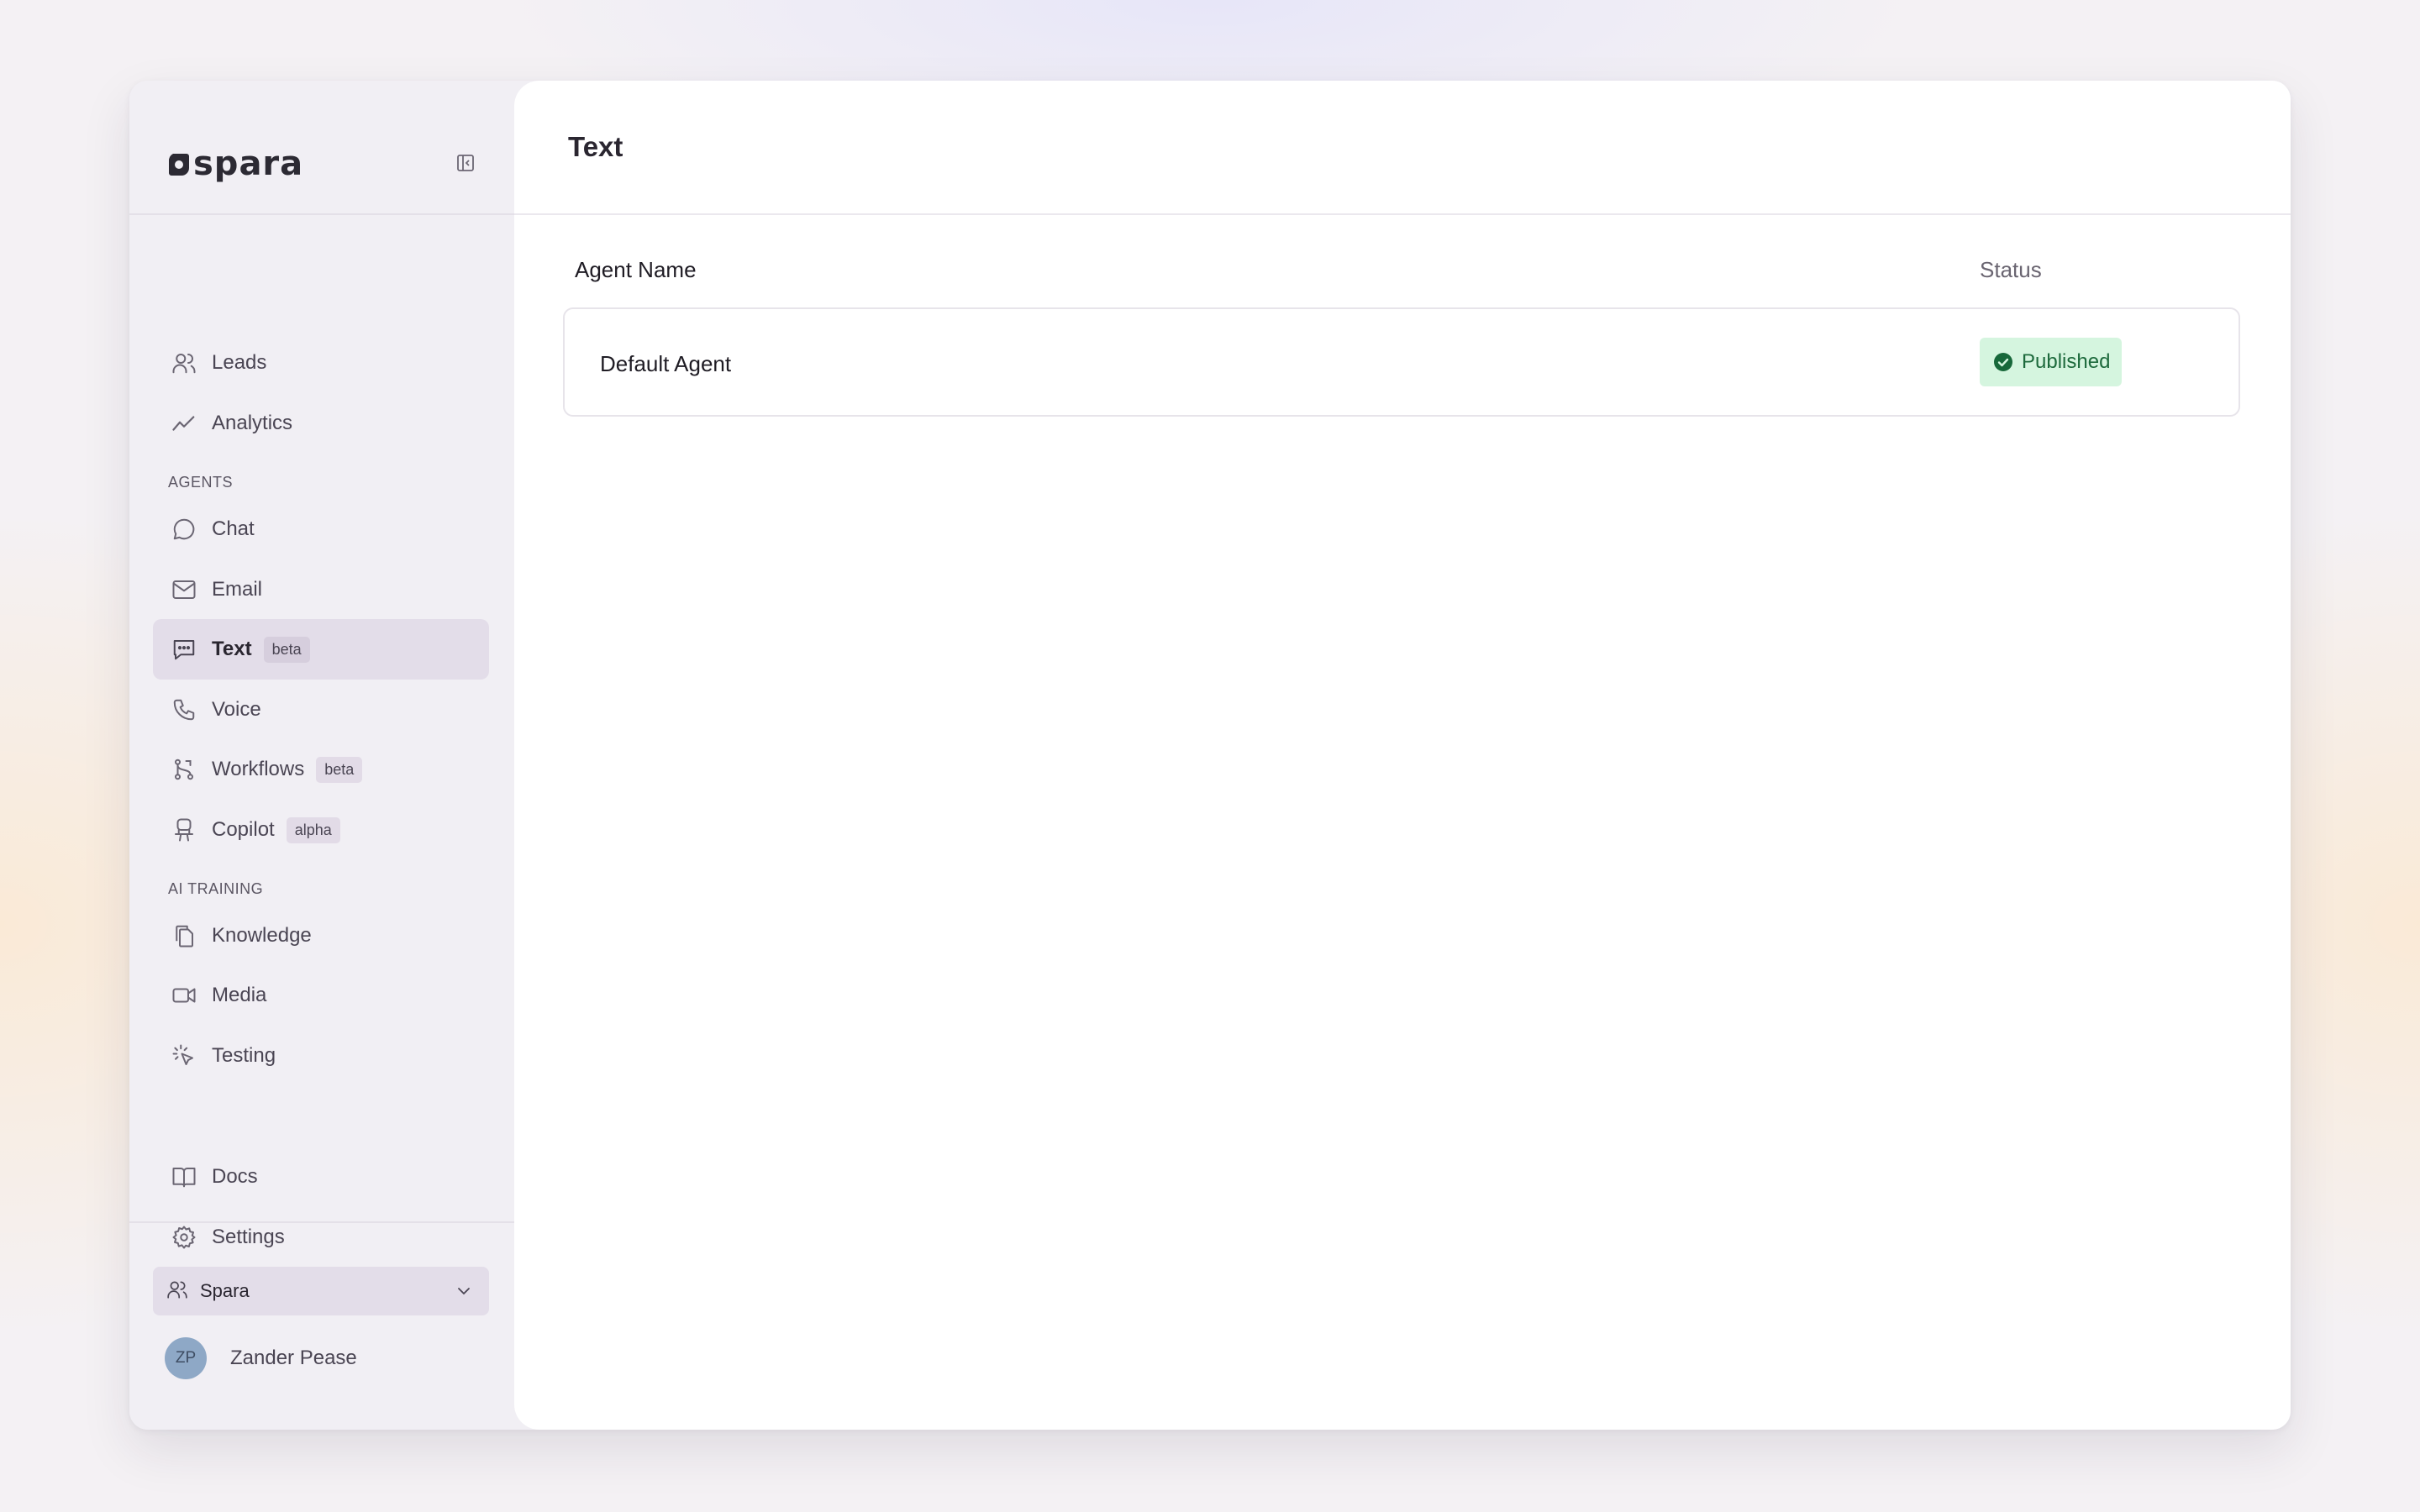 The image size is (2420, 1512). I want to click on avatar: ZP, so click(186, 1358).